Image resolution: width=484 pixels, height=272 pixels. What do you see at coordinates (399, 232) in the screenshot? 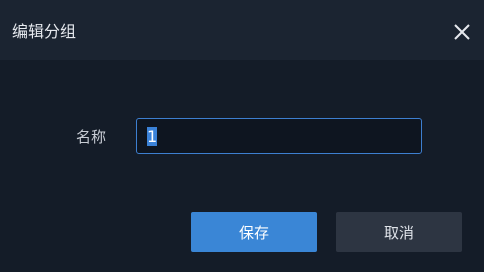
I see `cancel-button: 取消` at bounding box center [399, 232].